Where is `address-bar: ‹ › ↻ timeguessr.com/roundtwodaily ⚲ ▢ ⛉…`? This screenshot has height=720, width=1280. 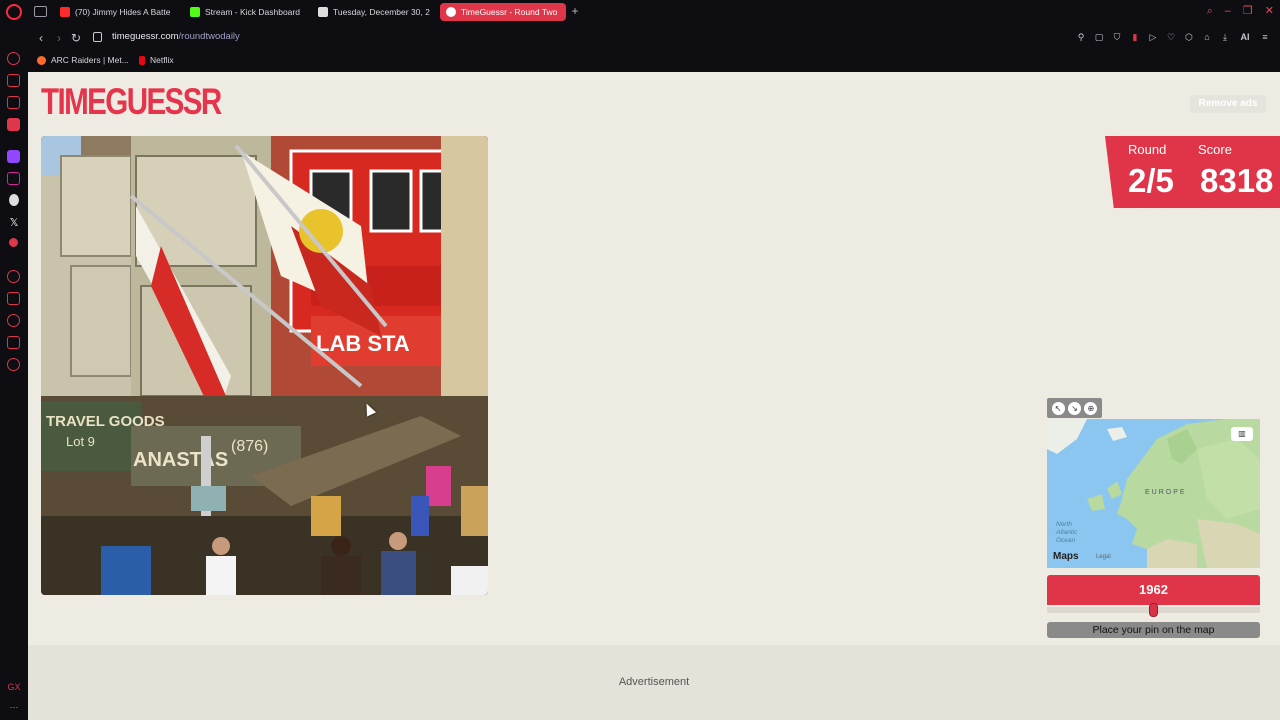 address-bar: ‹ › ↻ timeguessr.com/roundtwodaily ⚲ ▢ ⛉… is located at coordinates (654, 38).